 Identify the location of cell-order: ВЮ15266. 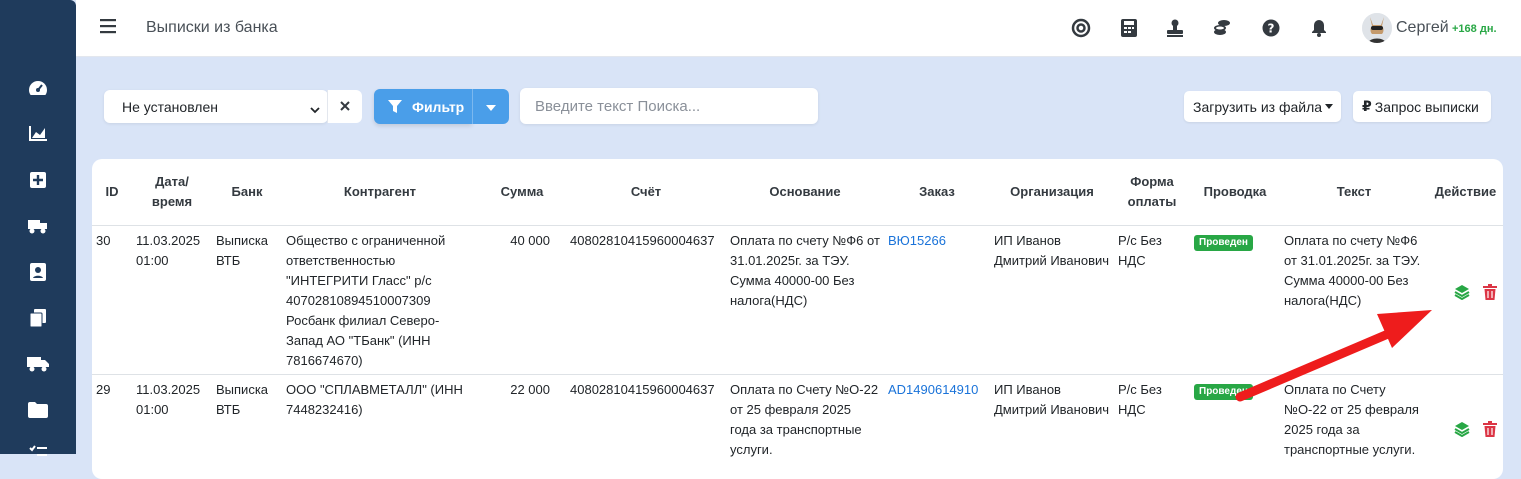
(937, 300).